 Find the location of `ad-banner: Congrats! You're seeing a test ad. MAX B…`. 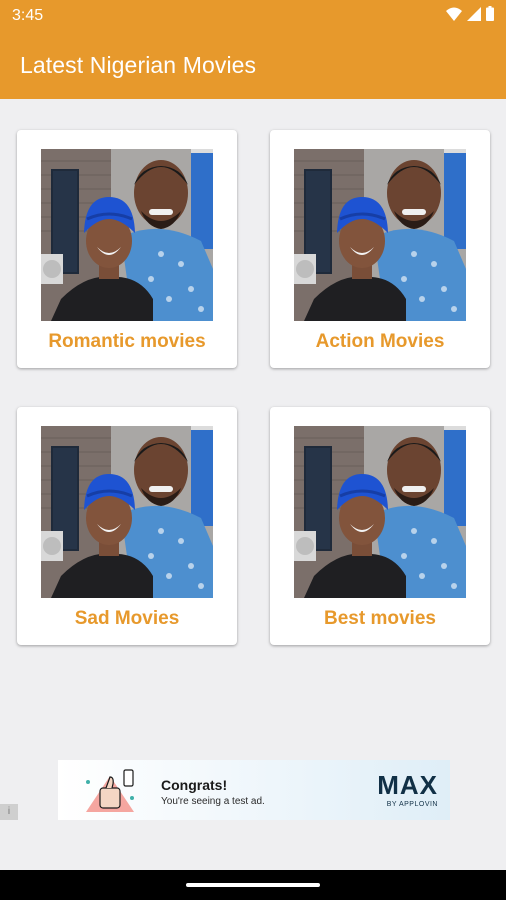

ad-banner: Congrats! You're seeing a test ad. MAX B… is located at coordinates (254, 790).